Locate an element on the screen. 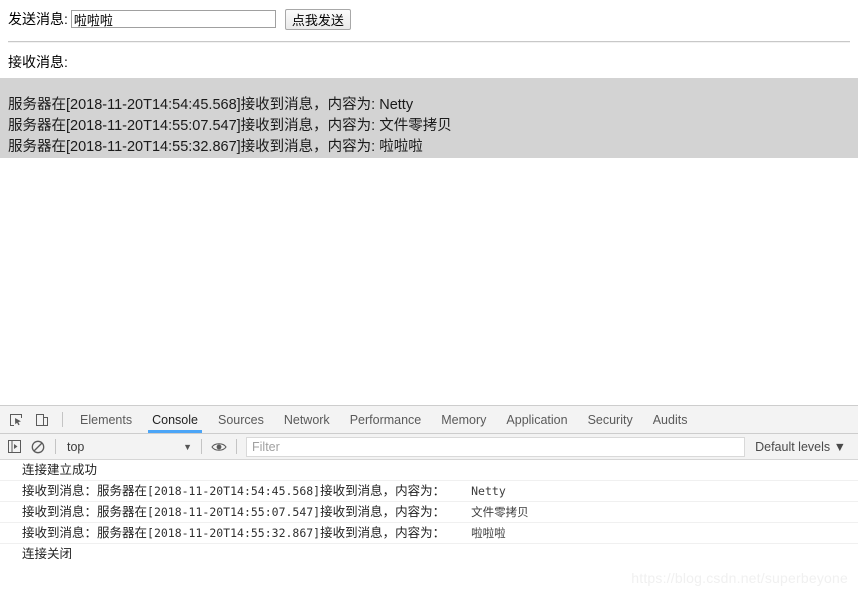 This screenshot has height=594, width=858. console-row-timestamp: [2018-11-20T14:54:45.568] is located at coordinates (234, 491).